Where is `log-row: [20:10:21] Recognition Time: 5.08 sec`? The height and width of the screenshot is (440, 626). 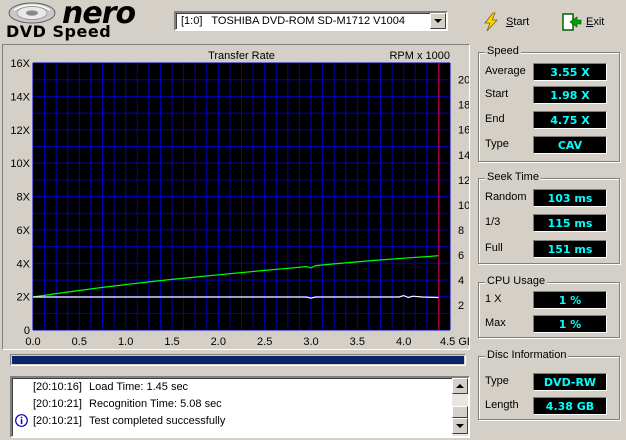
log-row: [20:10:21] Recognition Time: 5.08 sec is located at coordinates (232, 404).